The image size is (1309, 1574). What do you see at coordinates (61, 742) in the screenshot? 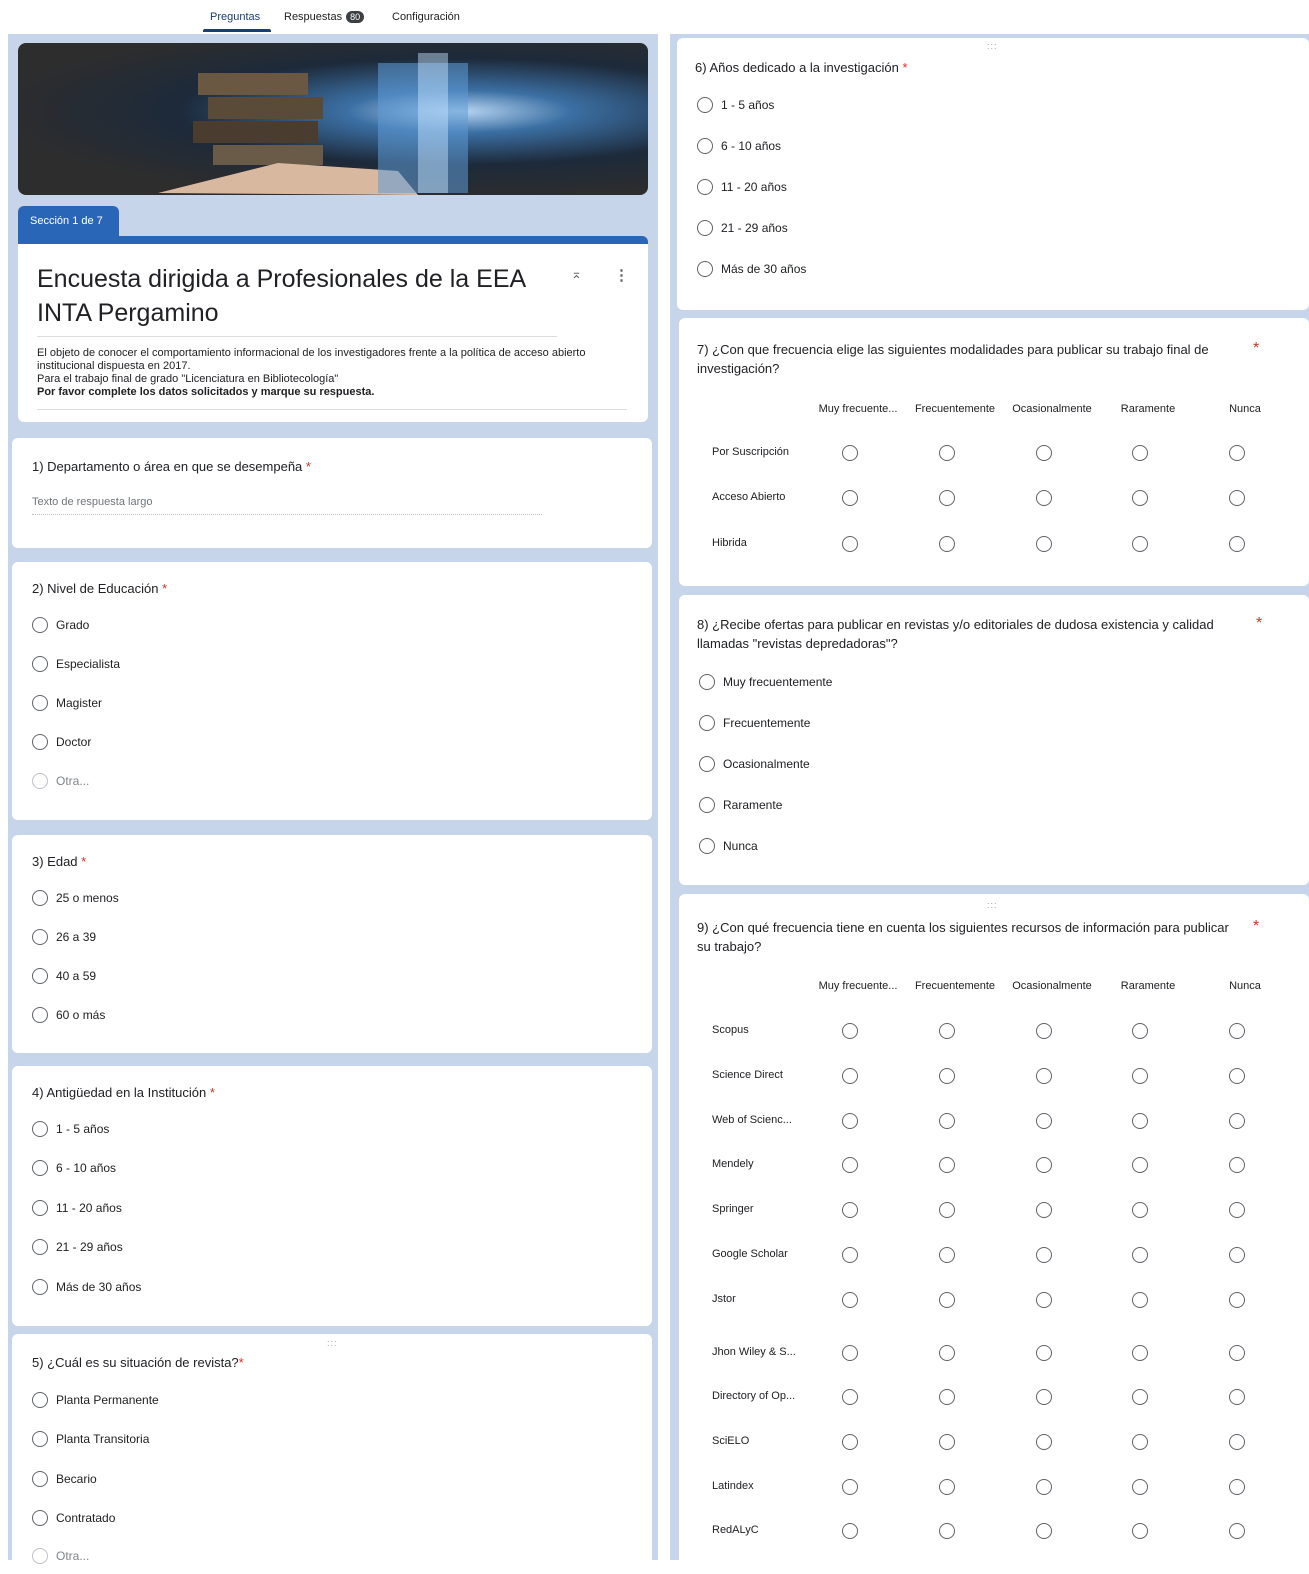
I see `radio-option: Doctor` at bounding box center [61, 742].